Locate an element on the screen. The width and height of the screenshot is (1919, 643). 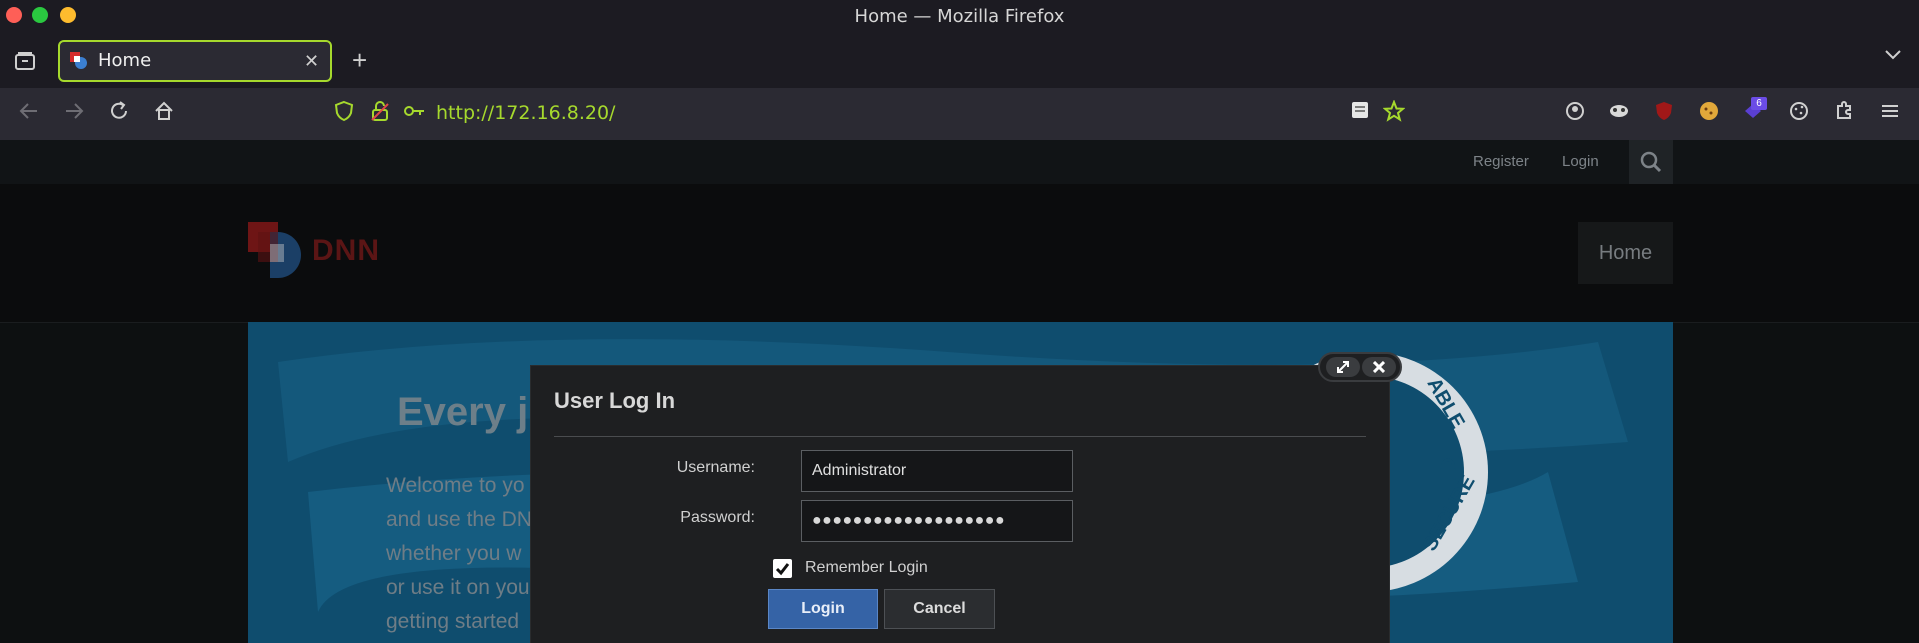
search-icon is located at coordinates (1651, 162).